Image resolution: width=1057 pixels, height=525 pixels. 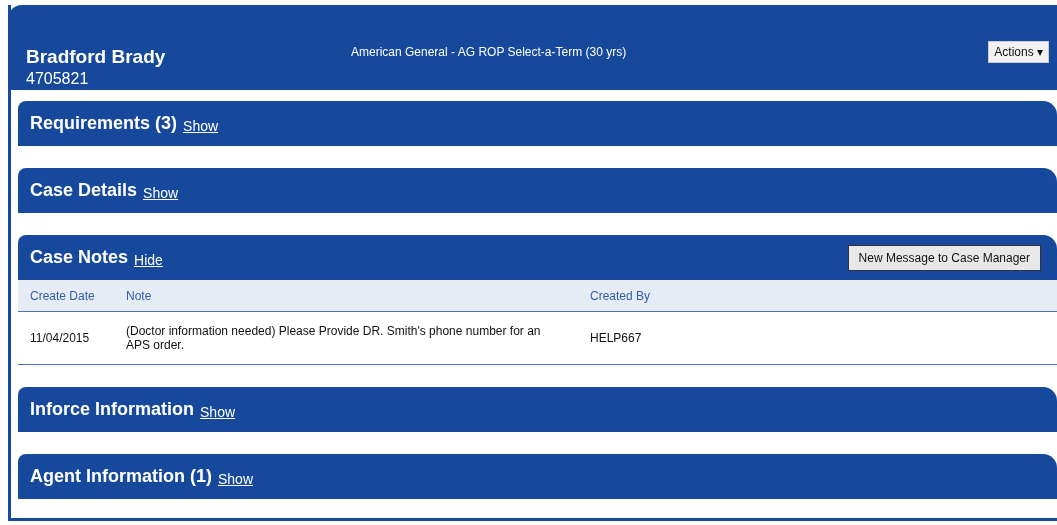 I want to click on column-header: Created By, so click(x=817, y=296).